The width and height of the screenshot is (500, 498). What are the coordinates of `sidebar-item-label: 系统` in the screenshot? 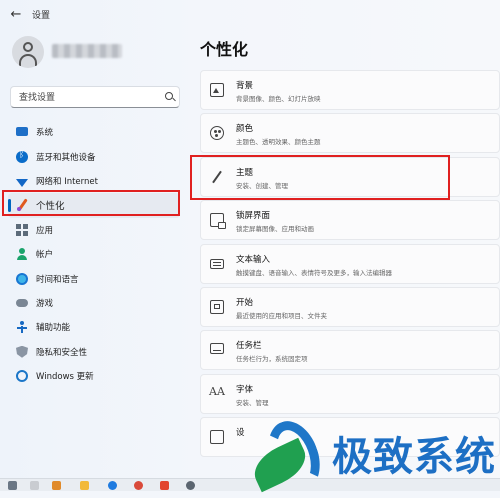 It's located at (45, 133).